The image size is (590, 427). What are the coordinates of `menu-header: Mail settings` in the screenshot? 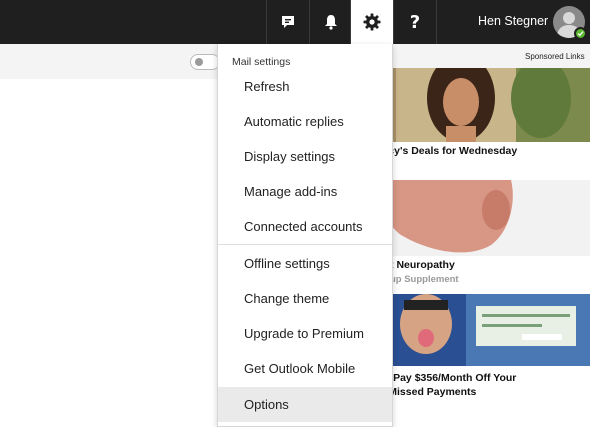 It's located at (261, 62).